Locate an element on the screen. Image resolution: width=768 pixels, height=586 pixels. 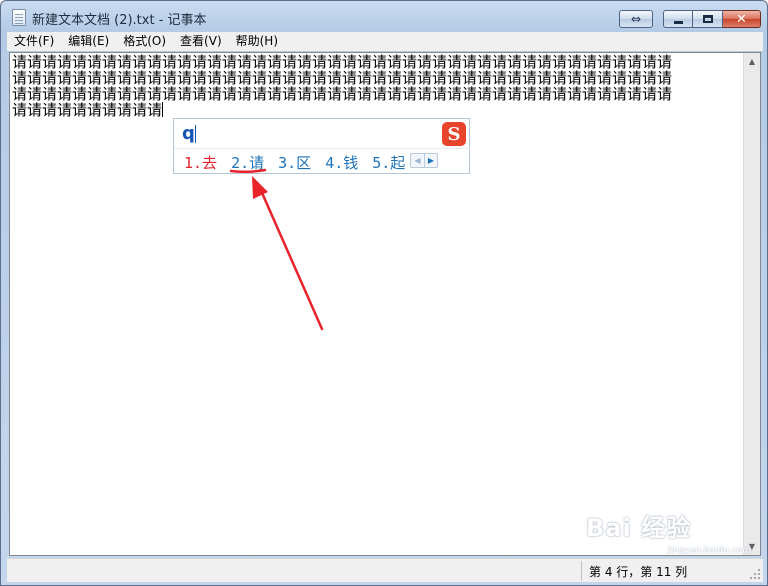
ime-candidate-list: 1.去 2.请 3.区 4.钱 5.起 is located at coordinates (301, 162).